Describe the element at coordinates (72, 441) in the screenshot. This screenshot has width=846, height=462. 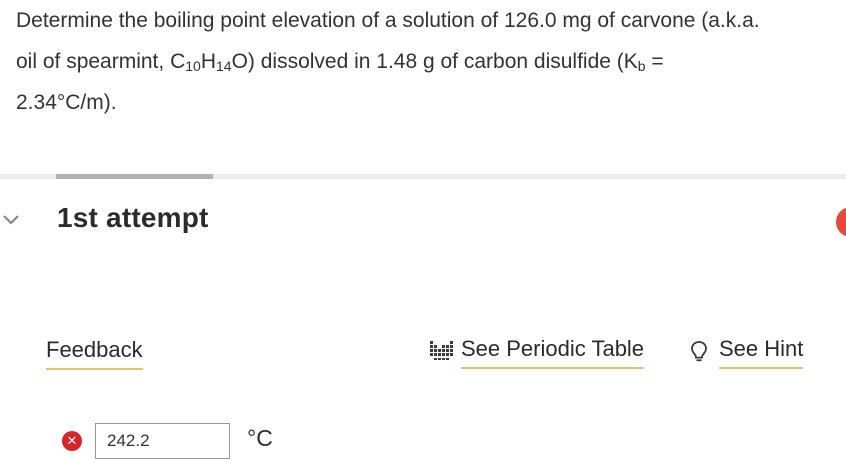
I see `error-x-icon: ✕` at that location.